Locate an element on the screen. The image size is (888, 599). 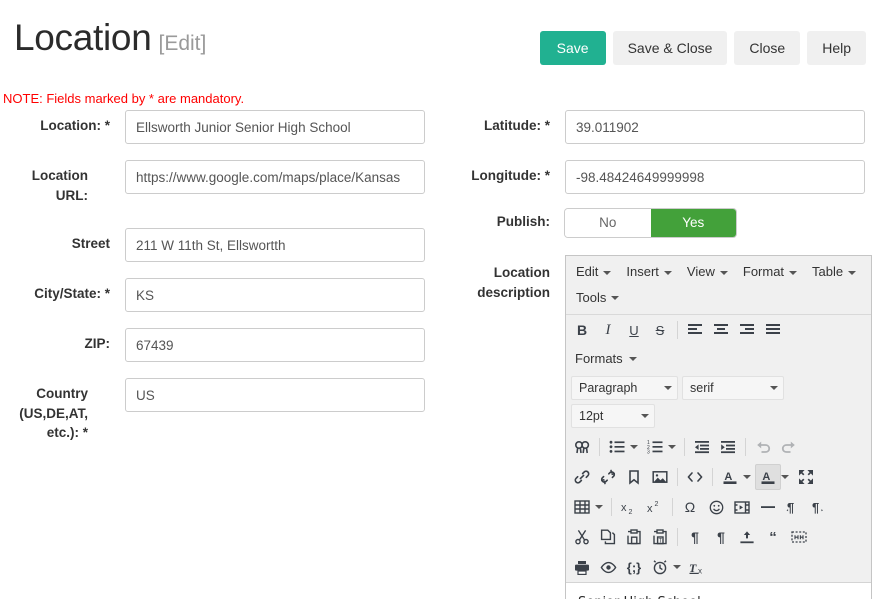
label-publish: Publish: is located at coordinates (523, 221).